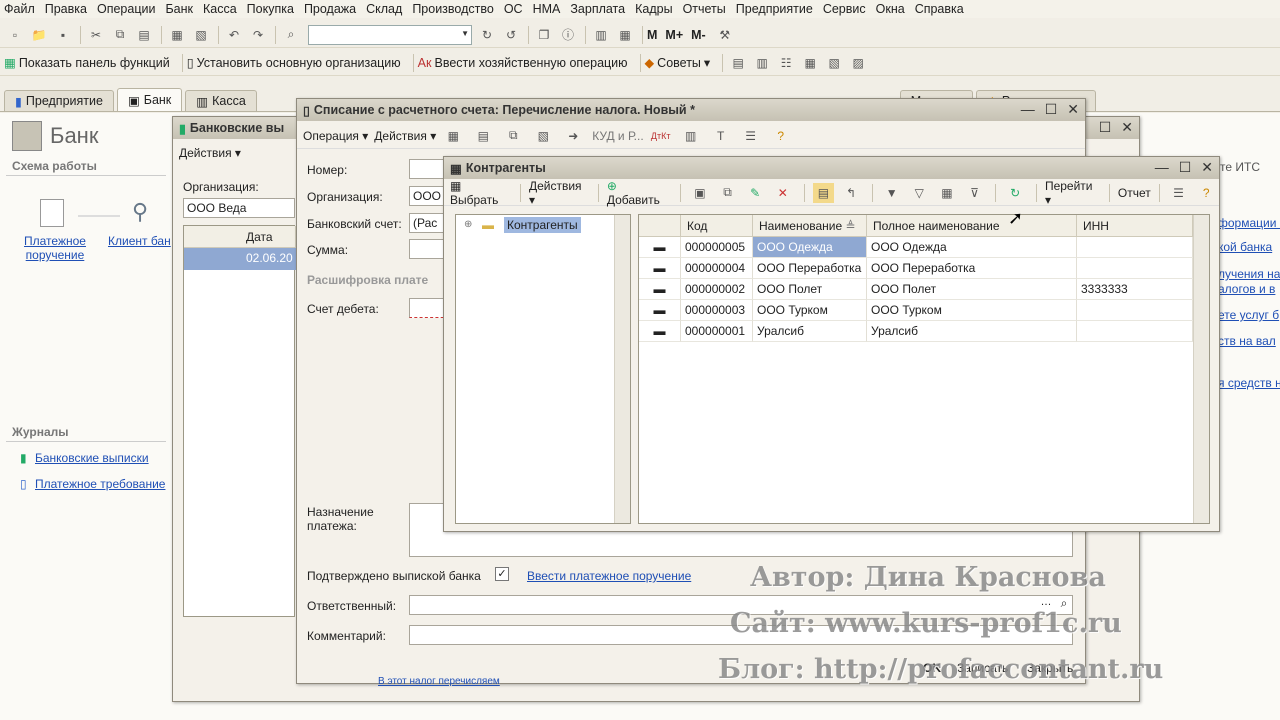 This screenshot has width=1280, height=720. I want to click on report-button: Отчет, so click(1134, 193).